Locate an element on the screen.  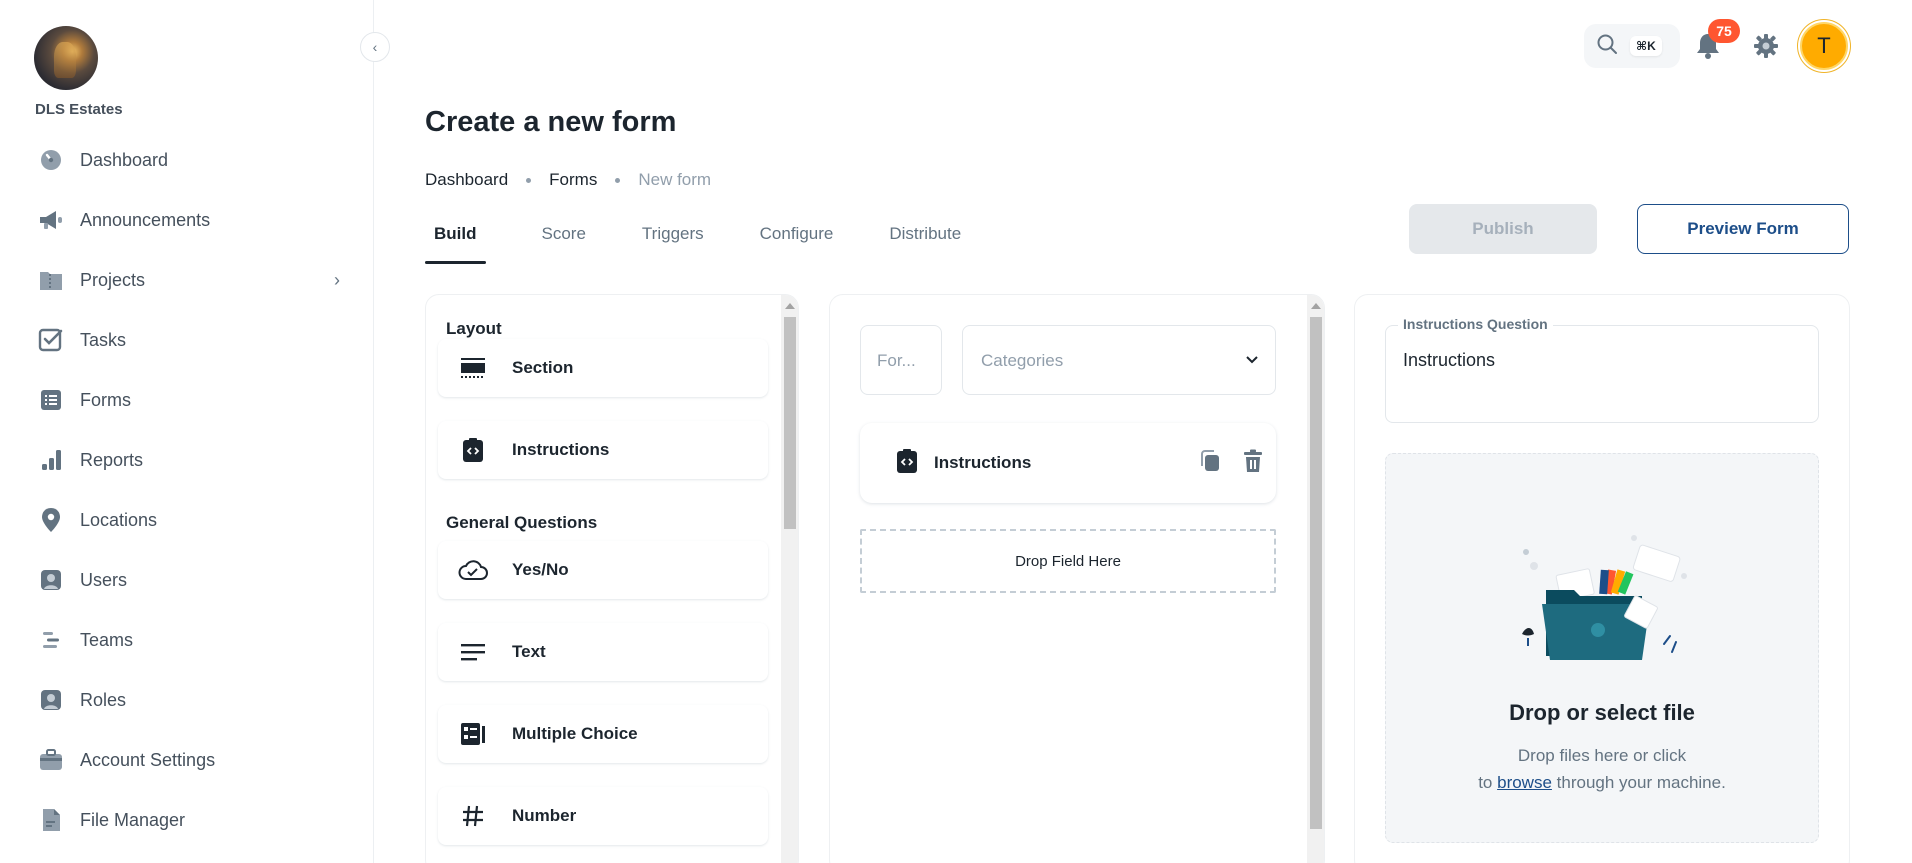
notification-badge: 75 is located at coordinates (1724, 31).